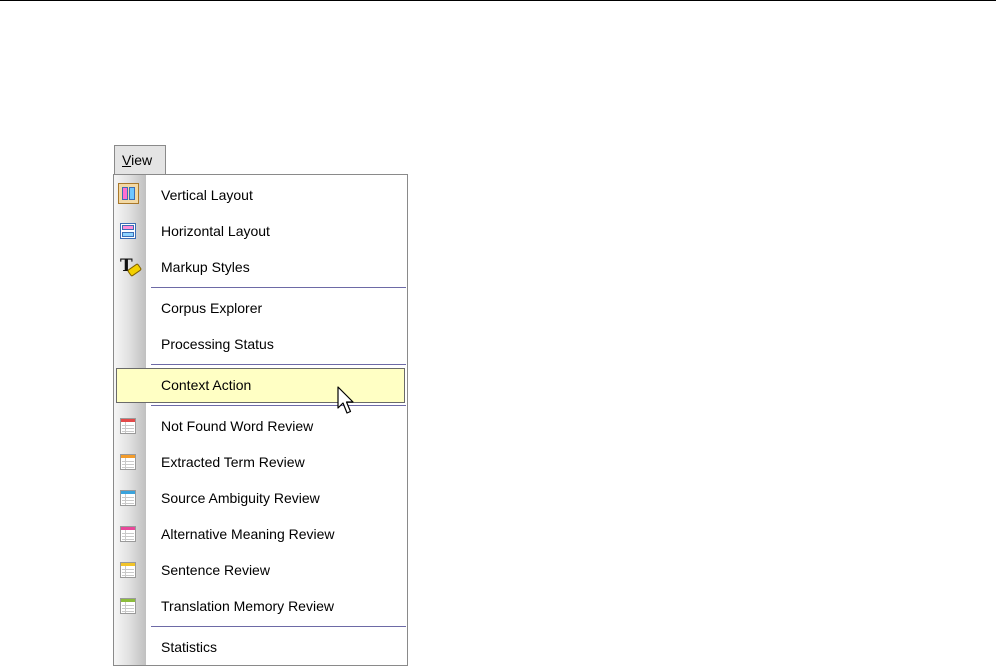  Describe the element at coordinates (498, 0) in the screenshot. I see `top-rule` at that location.